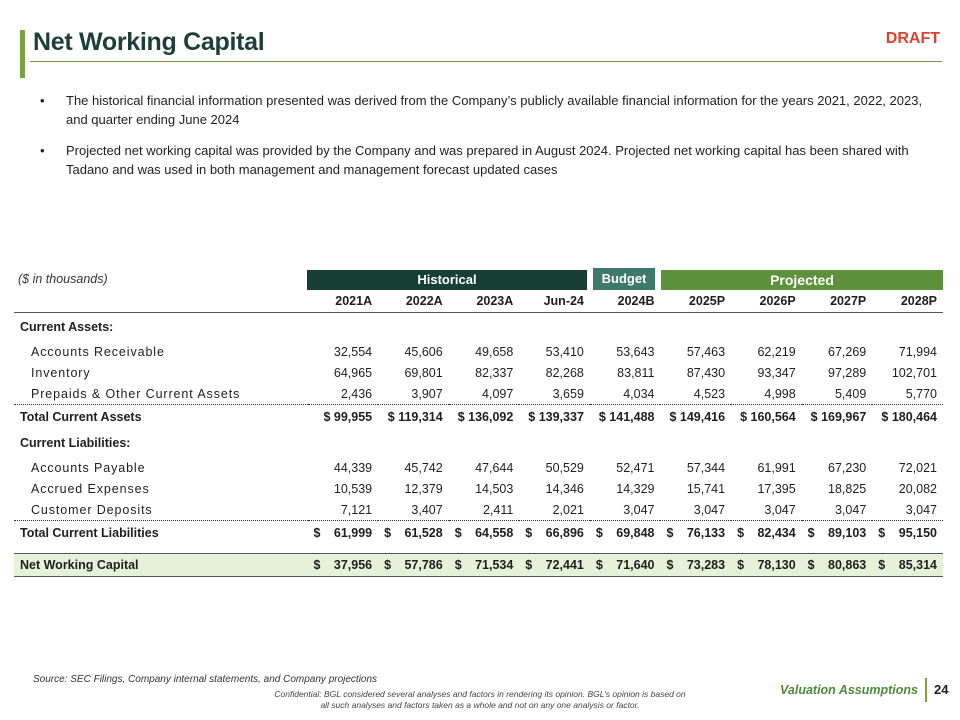 This screenshot has height=720, width=960. I want to click on group-header-projected: Projected, so click(802, 280).